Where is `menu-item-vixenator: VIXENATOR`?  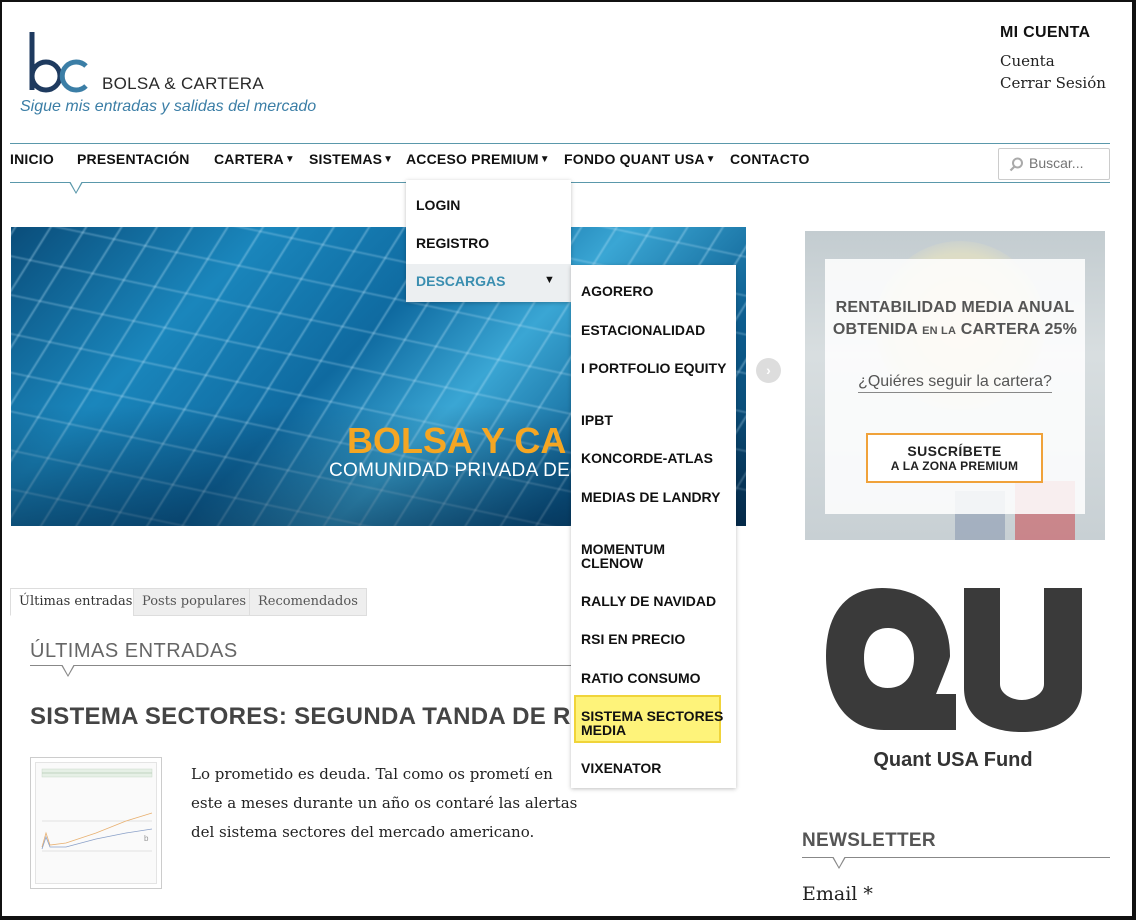
menu-item-vixenator: VIXENATOR is located at coordinates (656, 768).